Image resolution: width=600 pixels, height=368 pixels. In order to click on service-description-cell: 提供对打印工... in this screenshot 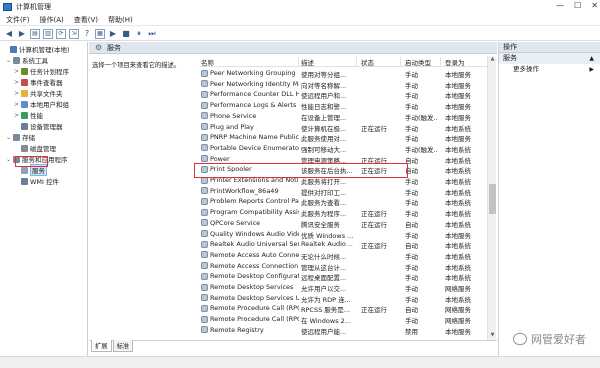, I will do `click(324, 192)`.